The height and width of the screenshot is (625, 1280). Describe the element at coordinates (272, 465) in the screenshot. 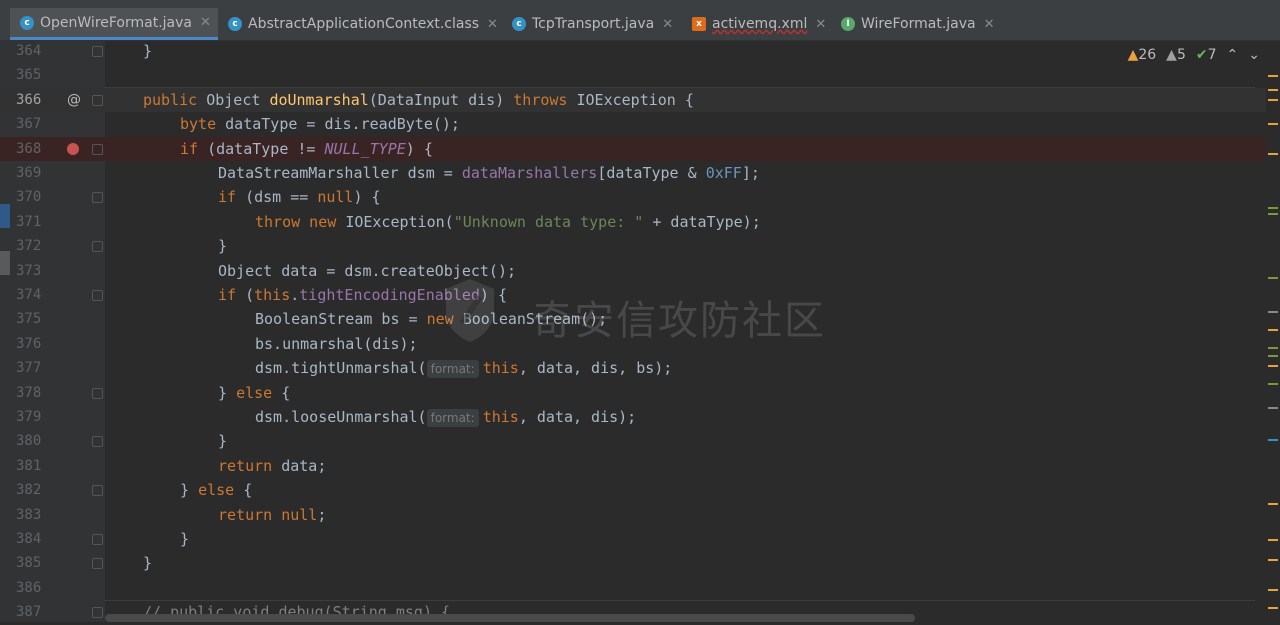

I see `line-text: return data;` at that location.